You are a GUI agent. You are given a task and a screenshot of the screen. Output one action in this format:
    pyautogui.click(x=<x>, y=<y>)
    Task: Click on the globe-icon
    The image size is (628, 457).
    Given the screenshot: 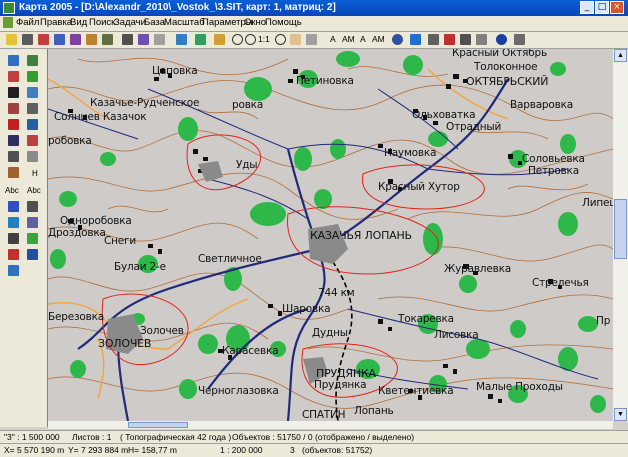 What is the action you would take?
    pyautogui.click(x=200, y=39)
    